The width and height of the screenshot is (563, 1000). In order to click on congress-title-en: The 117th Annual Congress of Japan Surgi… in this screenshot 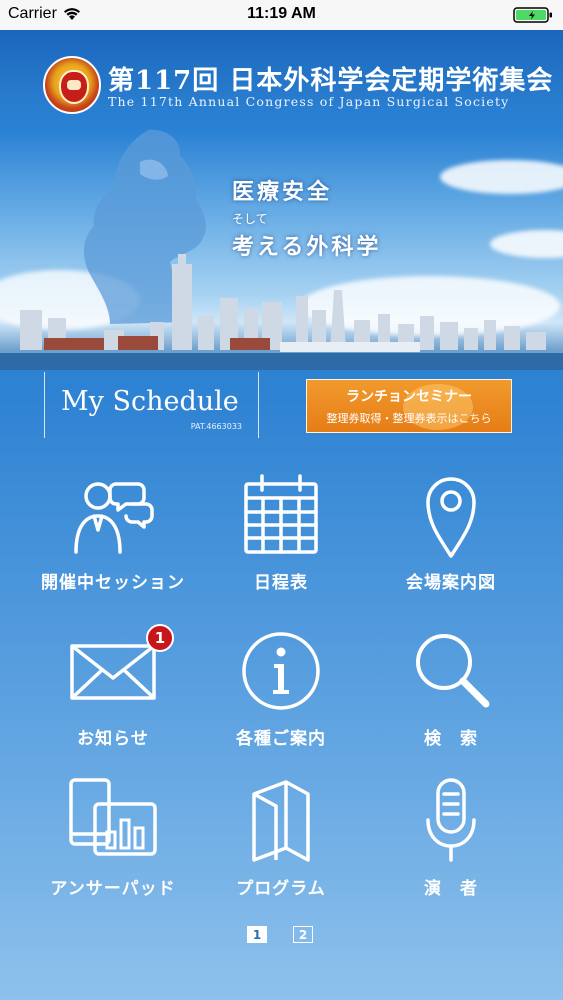, I will do `click(309, 101)`.